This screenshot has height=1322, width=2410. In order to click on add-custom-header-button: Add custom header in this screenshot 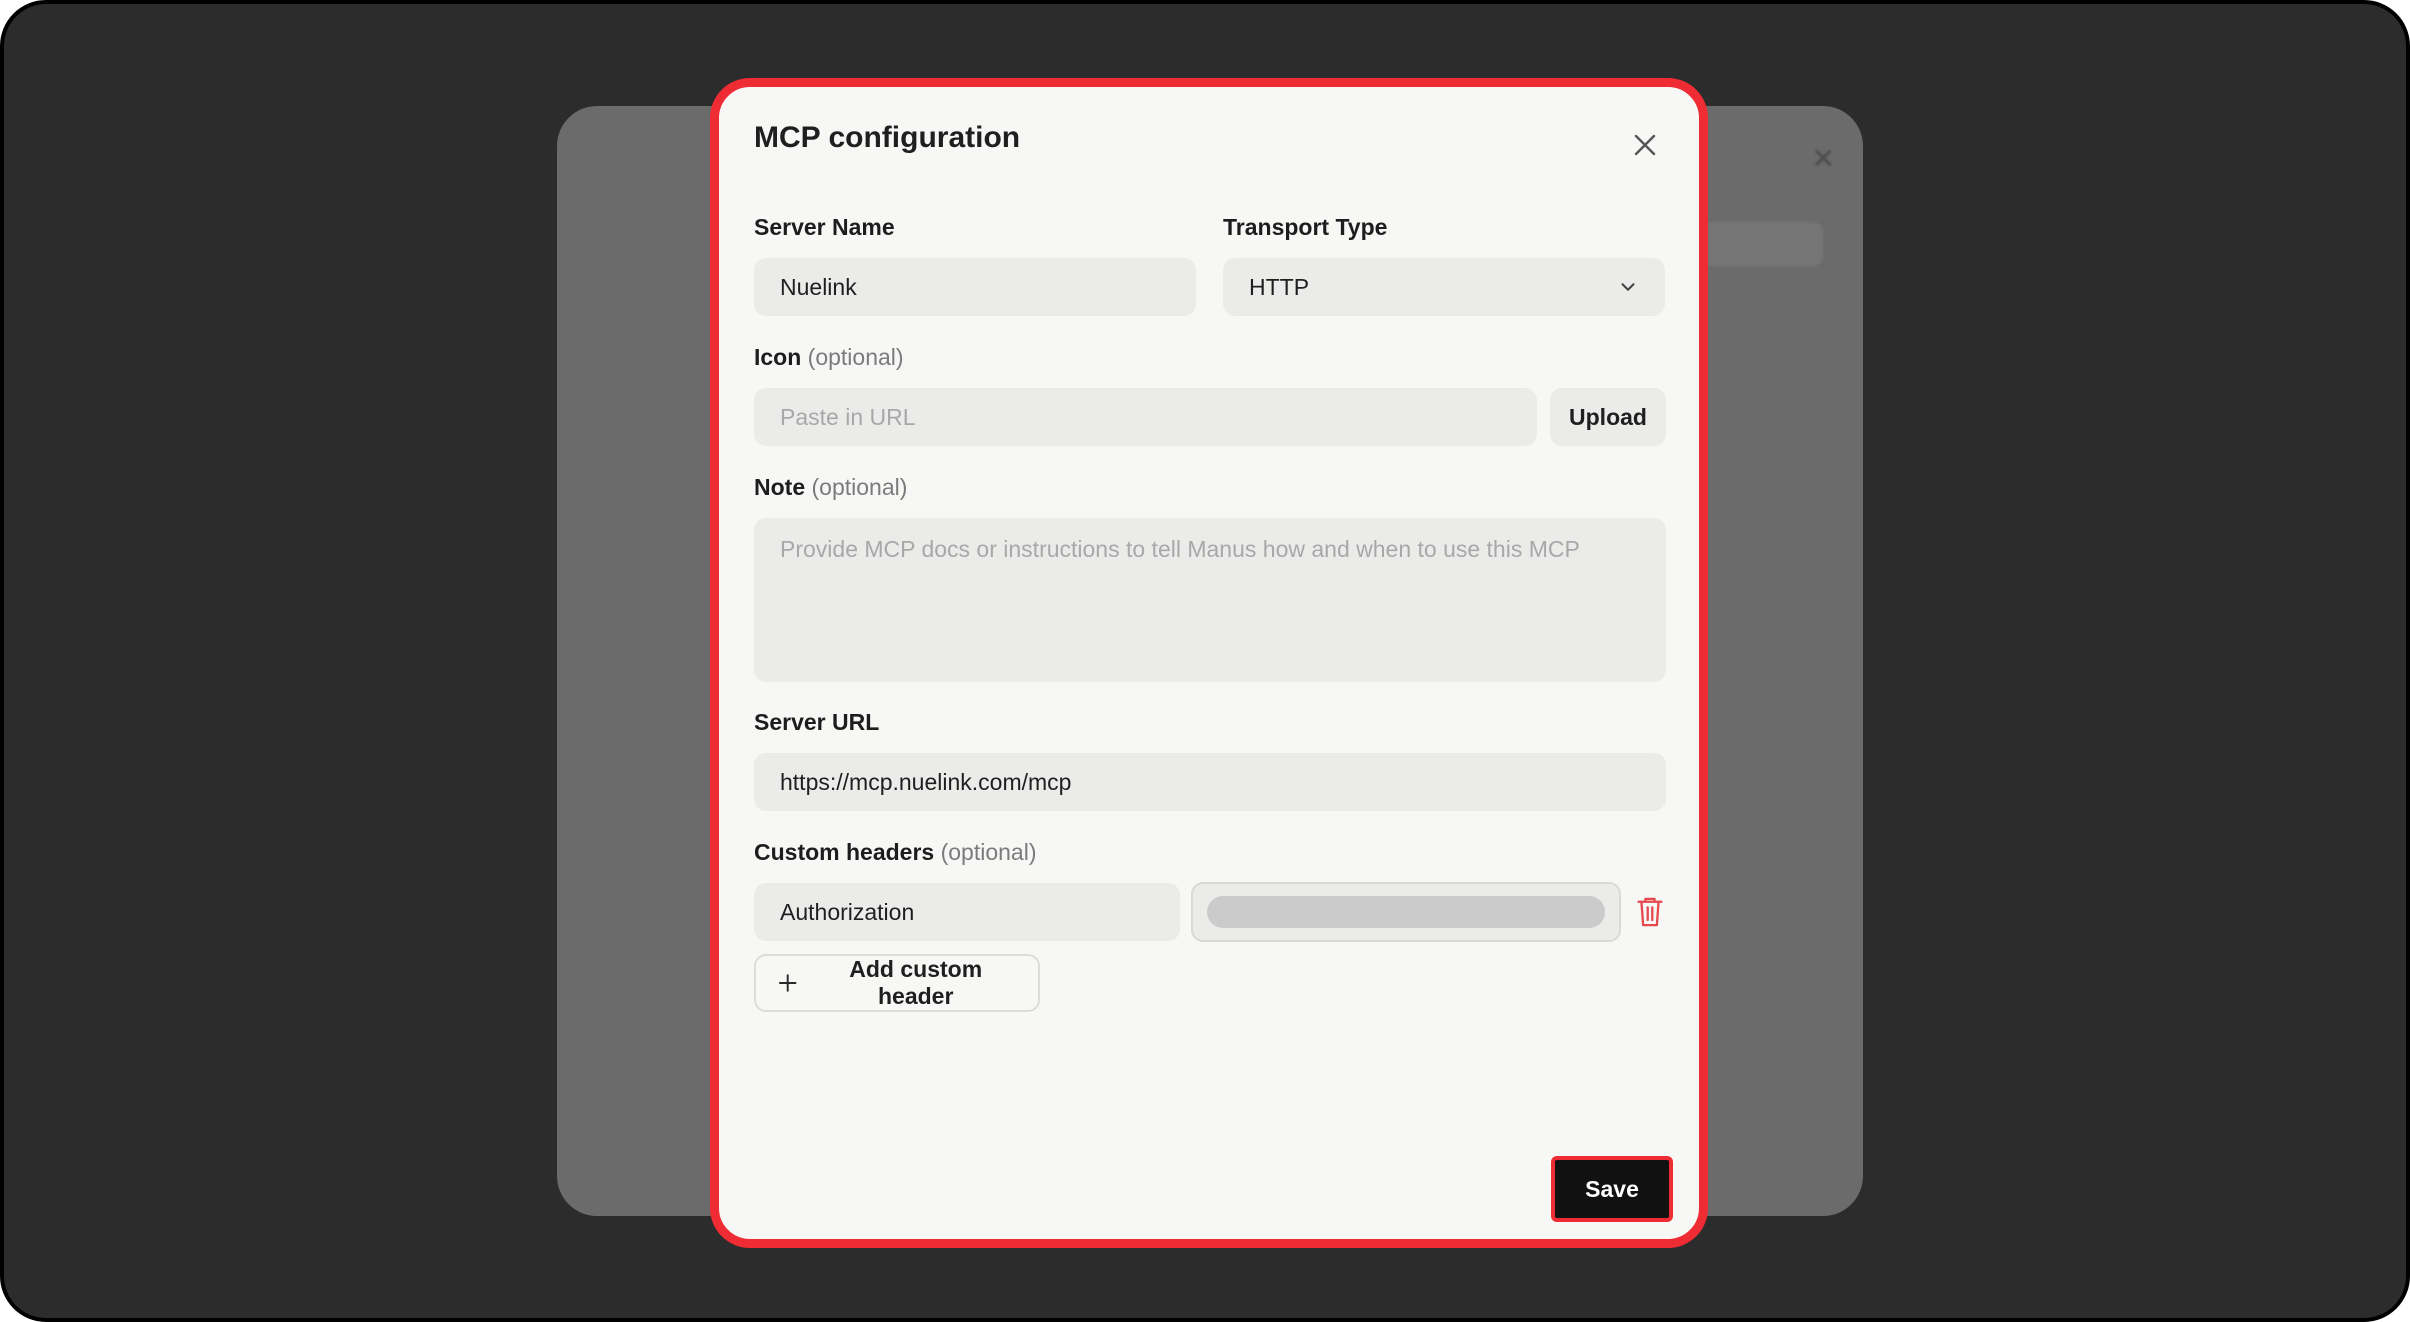, I will do `click(897, 983)`.